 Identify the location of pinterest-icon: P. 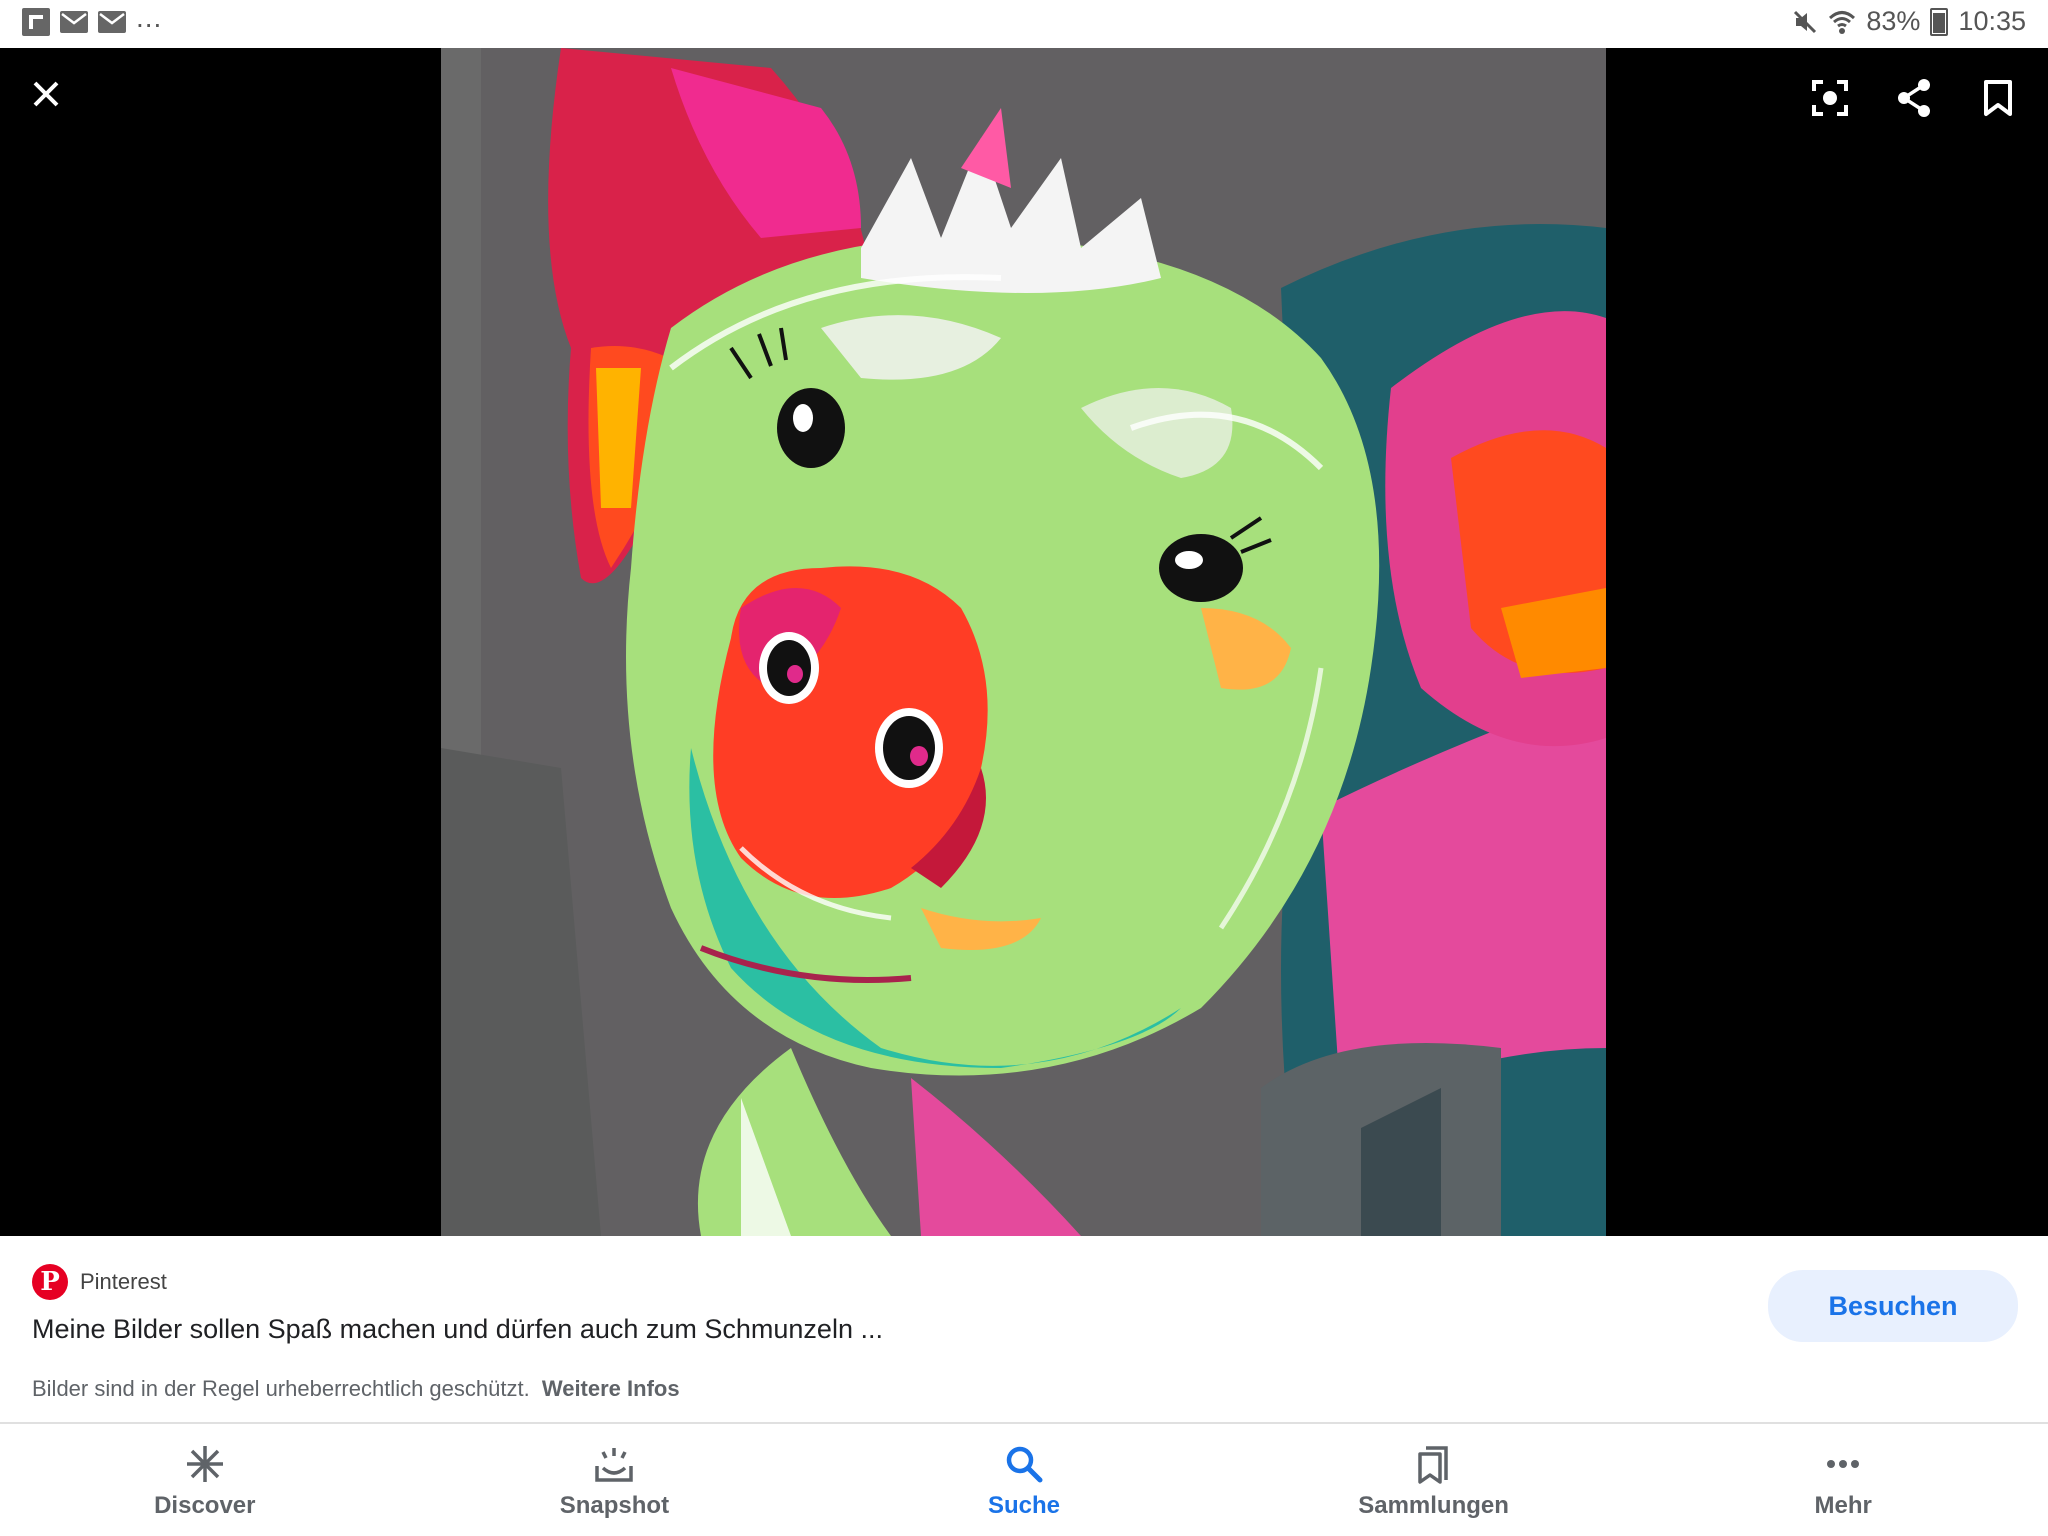
(50, 1282).